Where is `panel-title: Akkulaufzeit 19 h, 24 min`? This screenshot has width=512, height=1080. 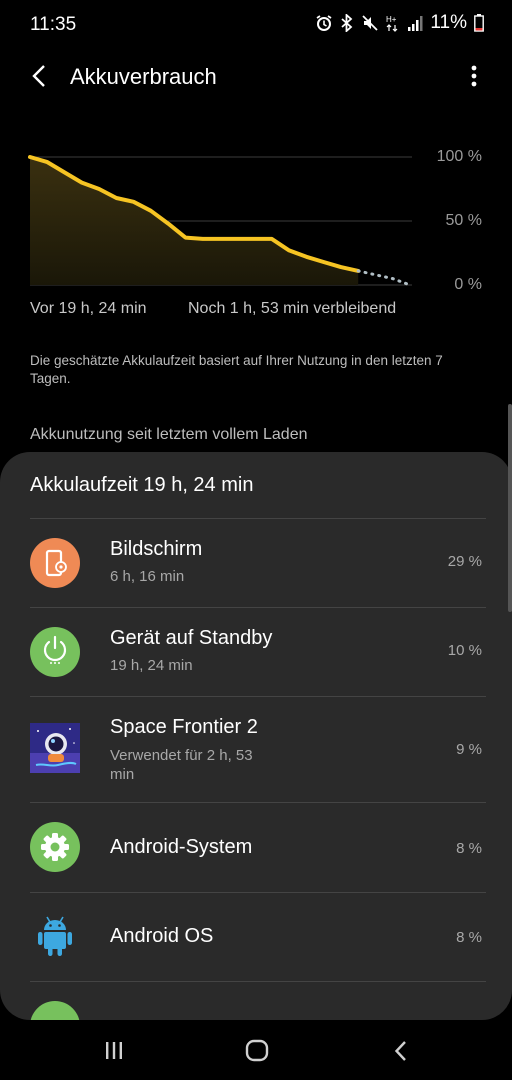
panel-title: Akkulaufzeit 19 h, 24 min is located at coordinates (142, 485).